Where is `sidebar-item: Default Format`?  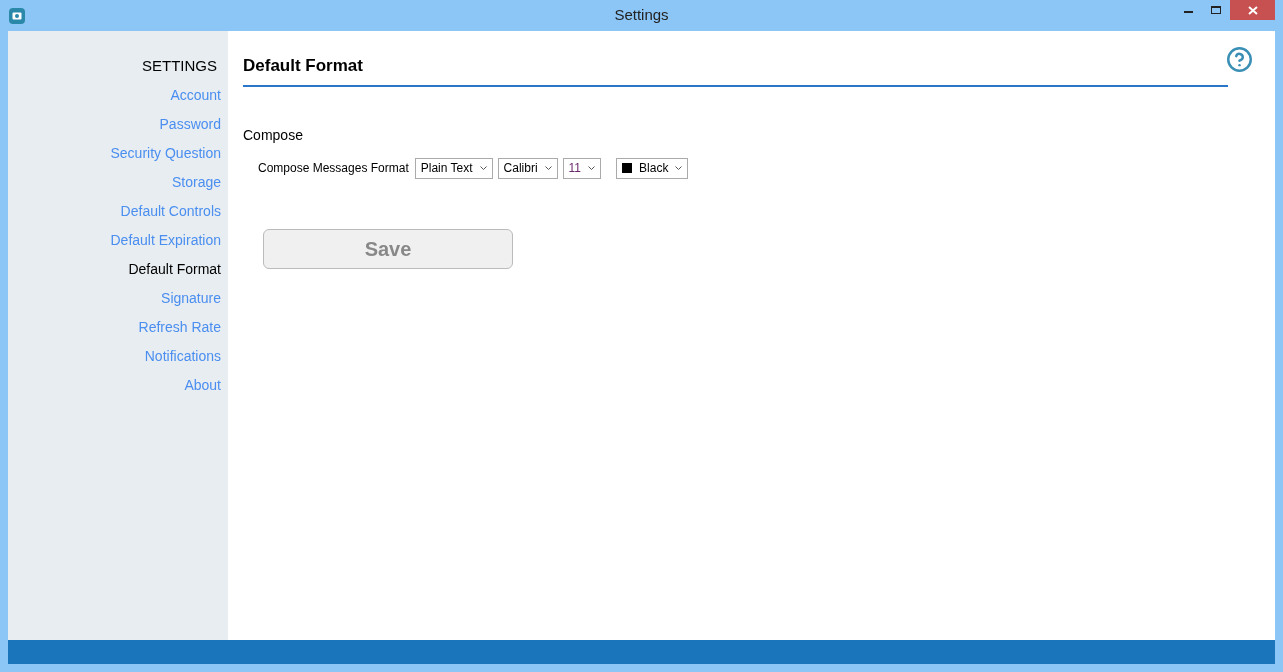 sidebar-item: Default Format is located at coordinates (174, 269).